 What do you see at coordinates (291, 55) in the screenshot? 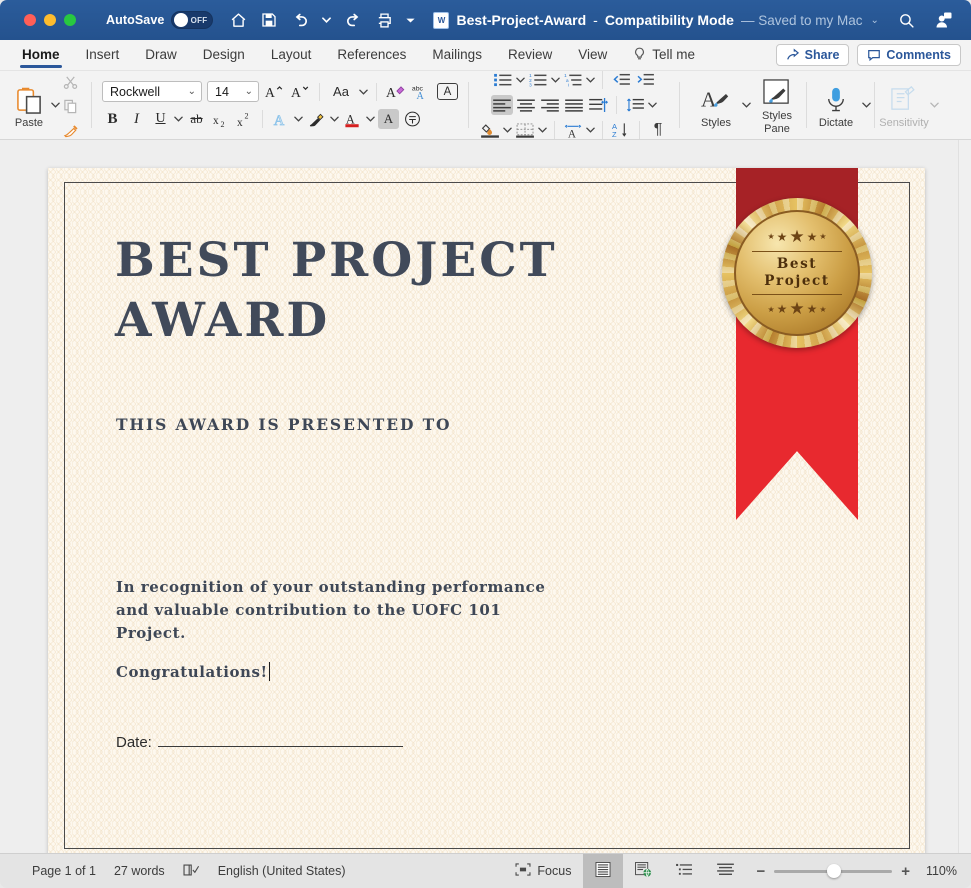
I see `tab-layout: Layout` at bounding box center [291, 55].